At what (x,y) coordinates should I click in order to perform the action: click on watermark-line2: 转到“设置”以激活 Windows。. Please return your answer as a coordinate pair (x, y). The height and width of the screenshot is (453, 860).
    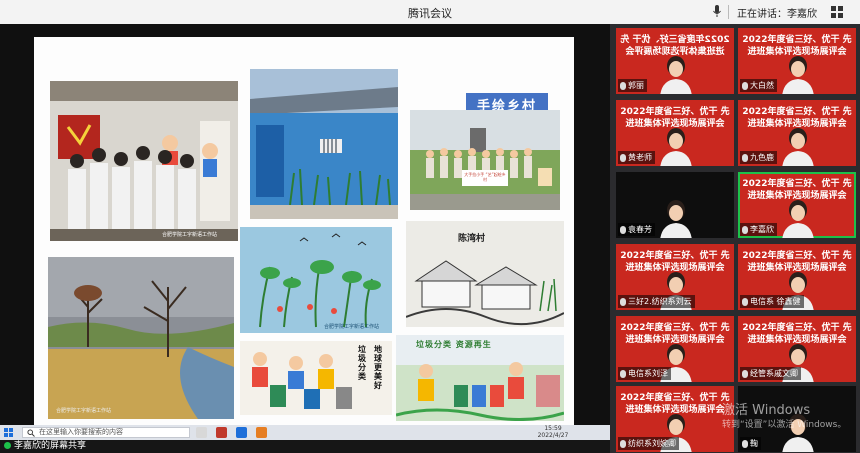
    Looking at the image, I should click on (784, 425).